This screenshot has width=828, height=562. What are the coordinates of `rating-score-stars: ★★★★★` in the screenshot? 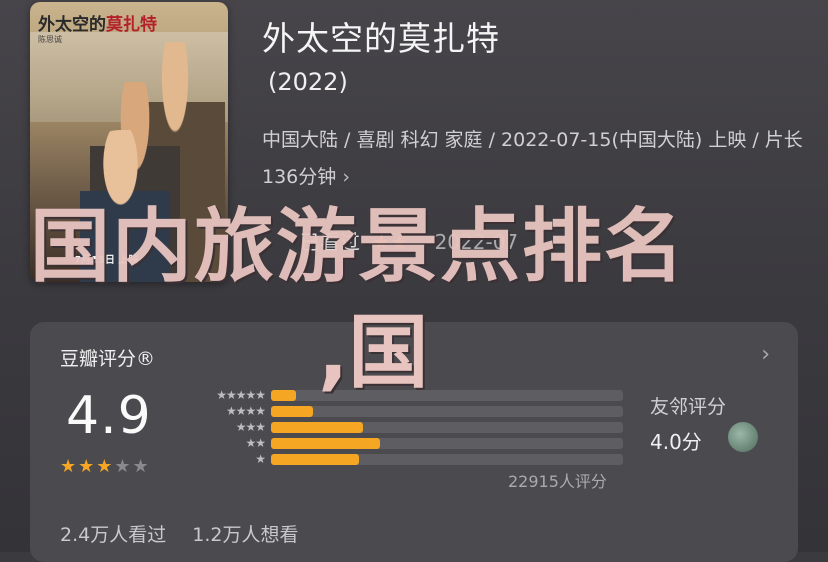 It's located at (105, 466).